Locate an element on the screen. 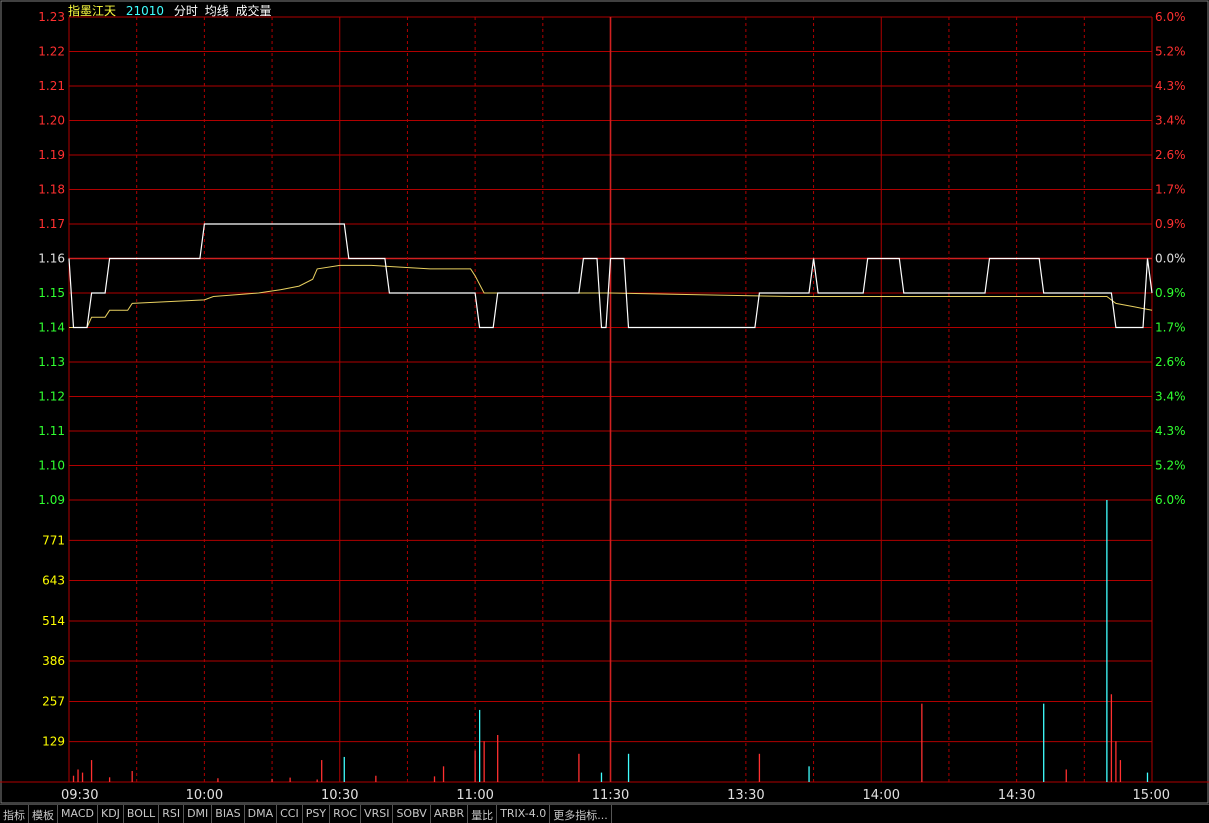  tab-roc: ROC is located at coordinates (346, 814).